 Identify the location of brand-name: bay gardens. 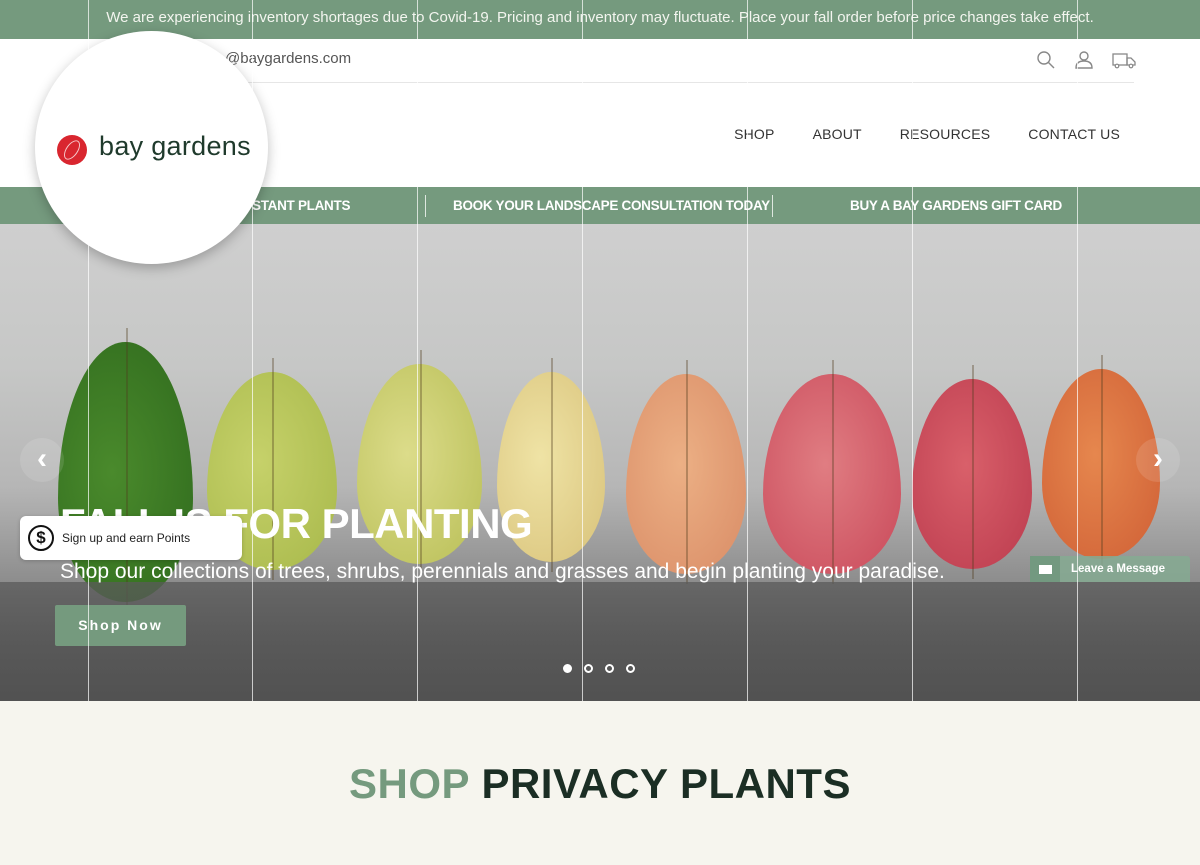
(175, 146).